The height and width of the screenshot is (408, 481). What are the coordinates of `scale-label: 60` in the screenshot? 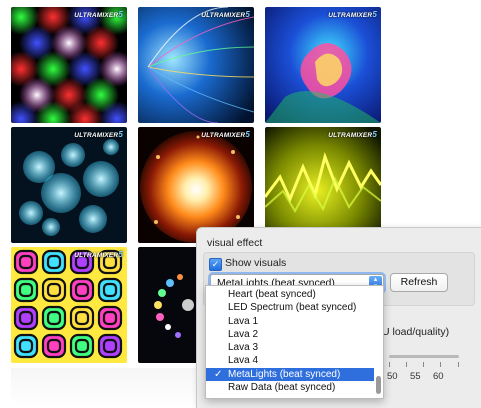 It's located at (438, 376).